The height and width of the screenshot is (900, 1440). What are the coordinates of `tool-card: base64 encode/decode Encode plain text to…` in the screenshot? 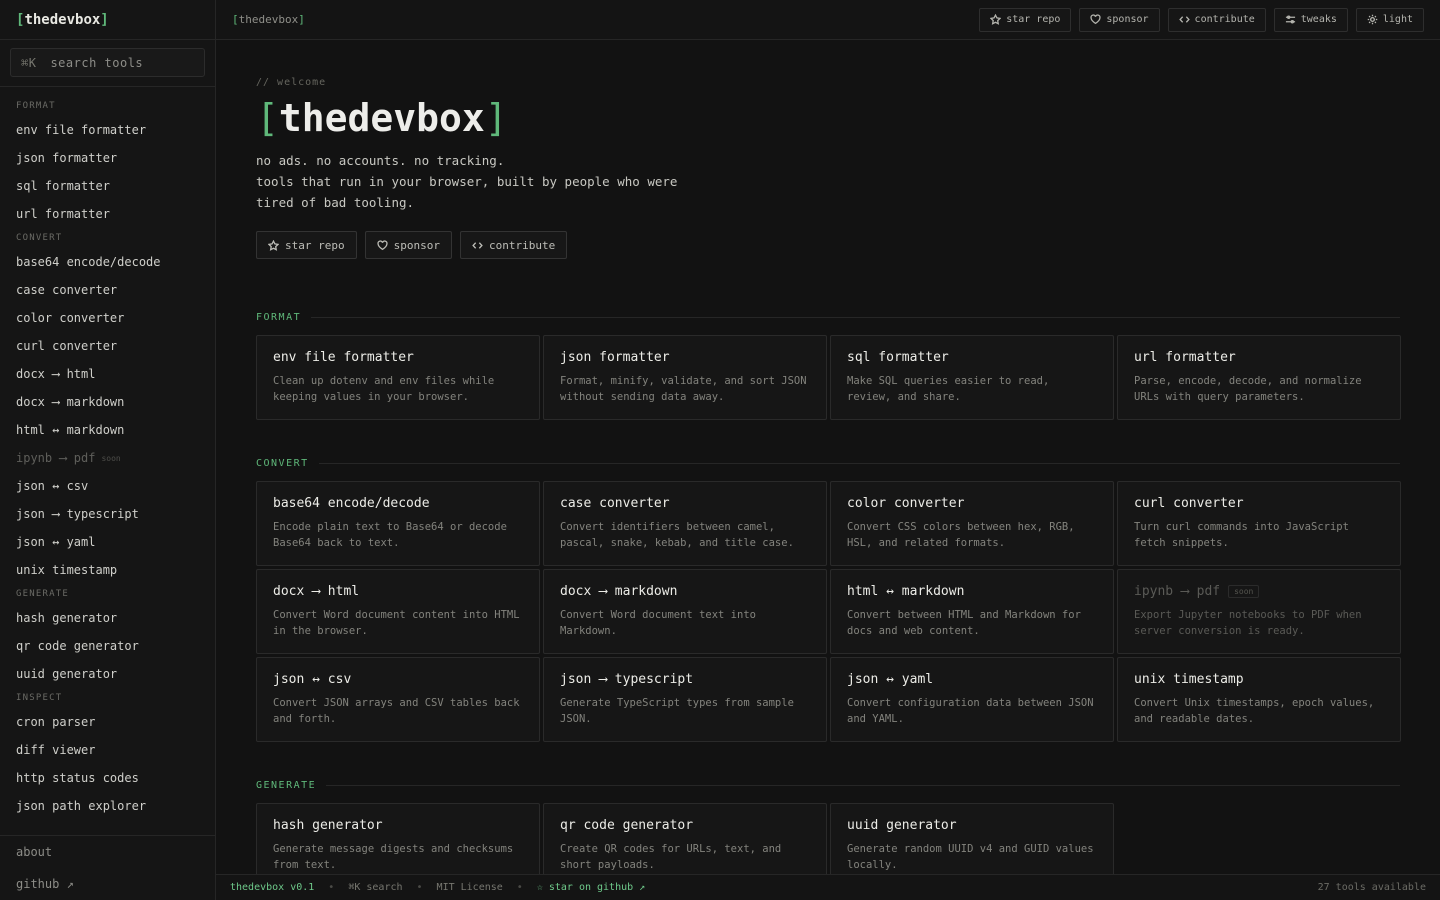 It's located at (398, 523).